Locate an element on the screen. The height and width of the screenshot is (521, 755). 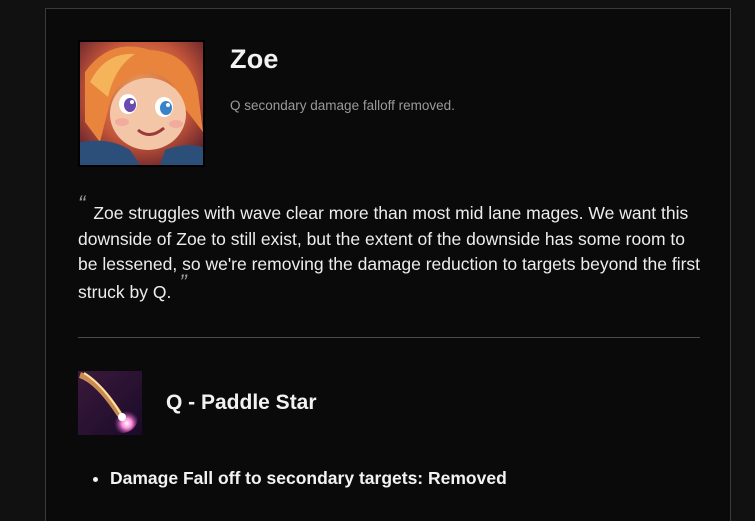
ability-title: Q - Paddle Star is located at coordinates (241, 402).